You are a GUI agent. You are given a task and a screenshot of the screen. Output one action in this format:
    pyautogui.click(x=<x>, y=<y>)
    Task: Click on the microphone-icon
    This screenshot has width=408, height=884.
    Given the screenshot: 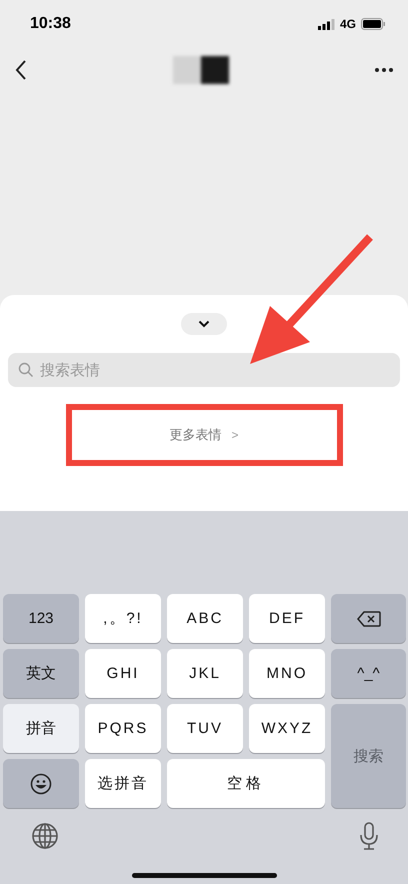 What is the action you would take?
    pyautogui.click(x=369, y=836)
    